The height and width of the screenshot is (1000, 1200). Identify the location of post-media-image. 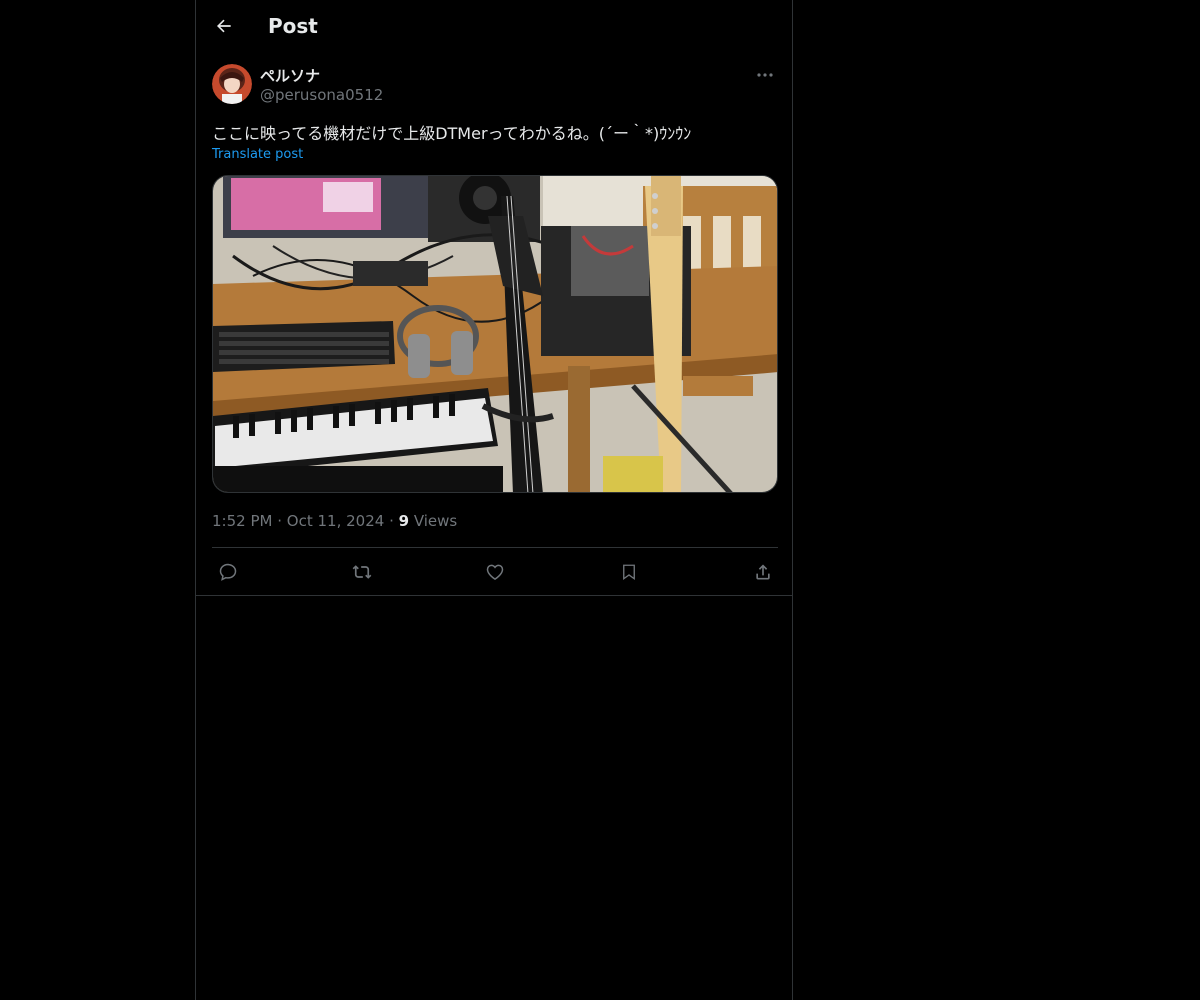
(495, 334).